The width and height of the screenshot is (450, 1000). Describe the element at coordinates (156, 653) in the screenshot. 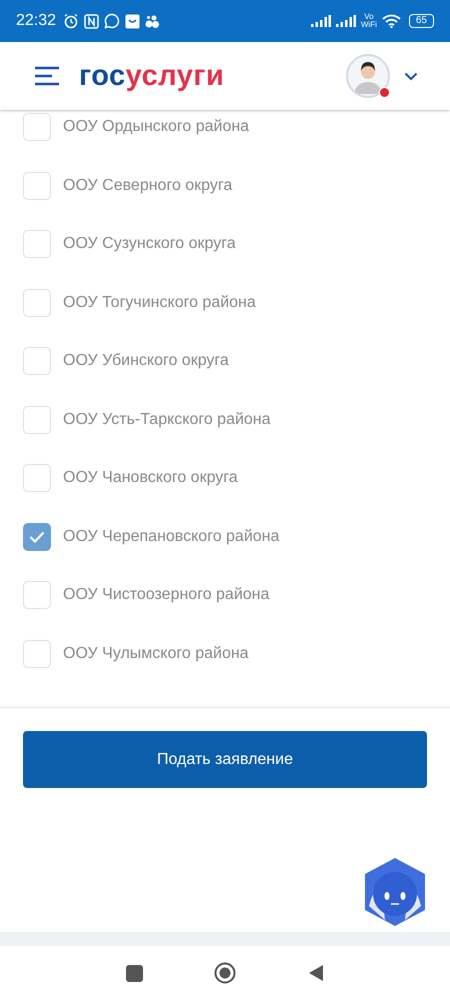

I see `option-label: ООУ Чулымского района` at that location.